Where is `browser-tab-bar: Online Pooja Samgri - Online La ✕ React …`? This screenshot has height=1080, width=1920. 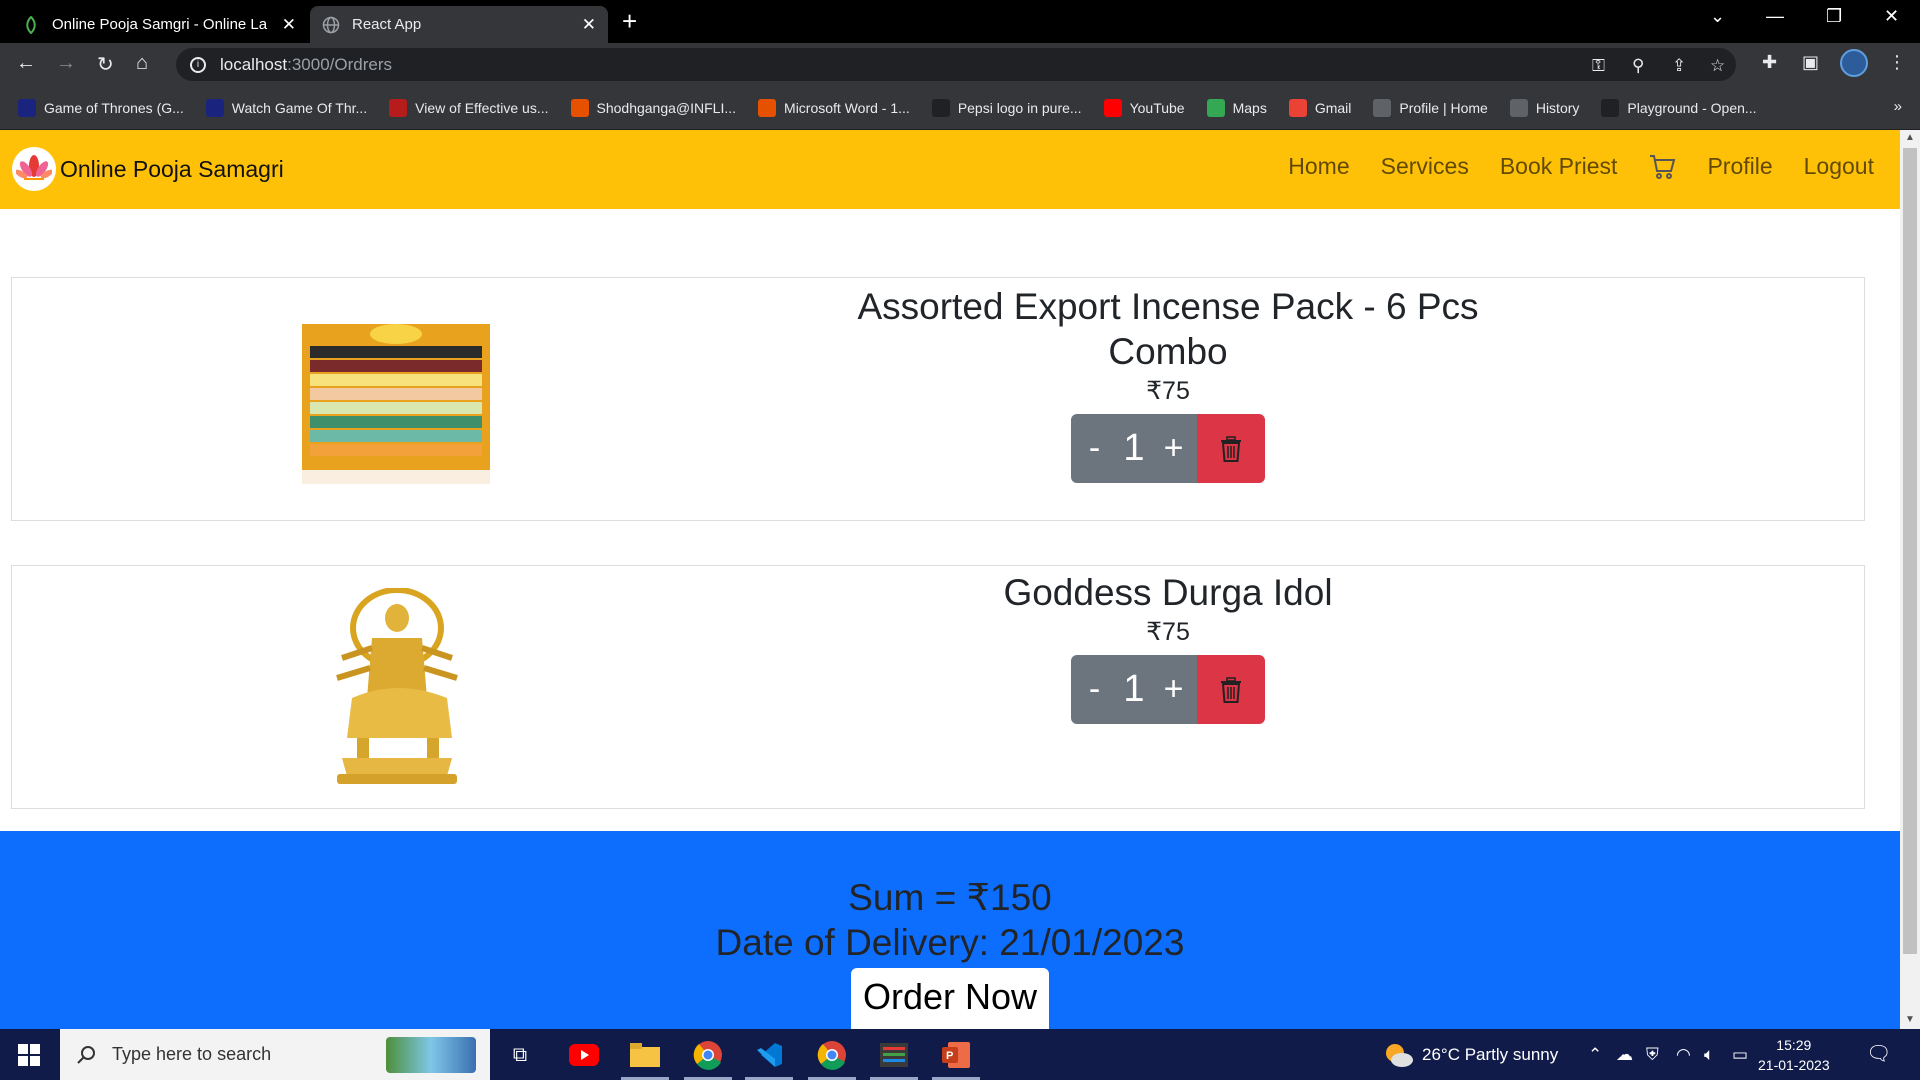
browser-tab-bar: Online Pooja Samgri - Online La ✕ React … is located at coordinates (960, 21).